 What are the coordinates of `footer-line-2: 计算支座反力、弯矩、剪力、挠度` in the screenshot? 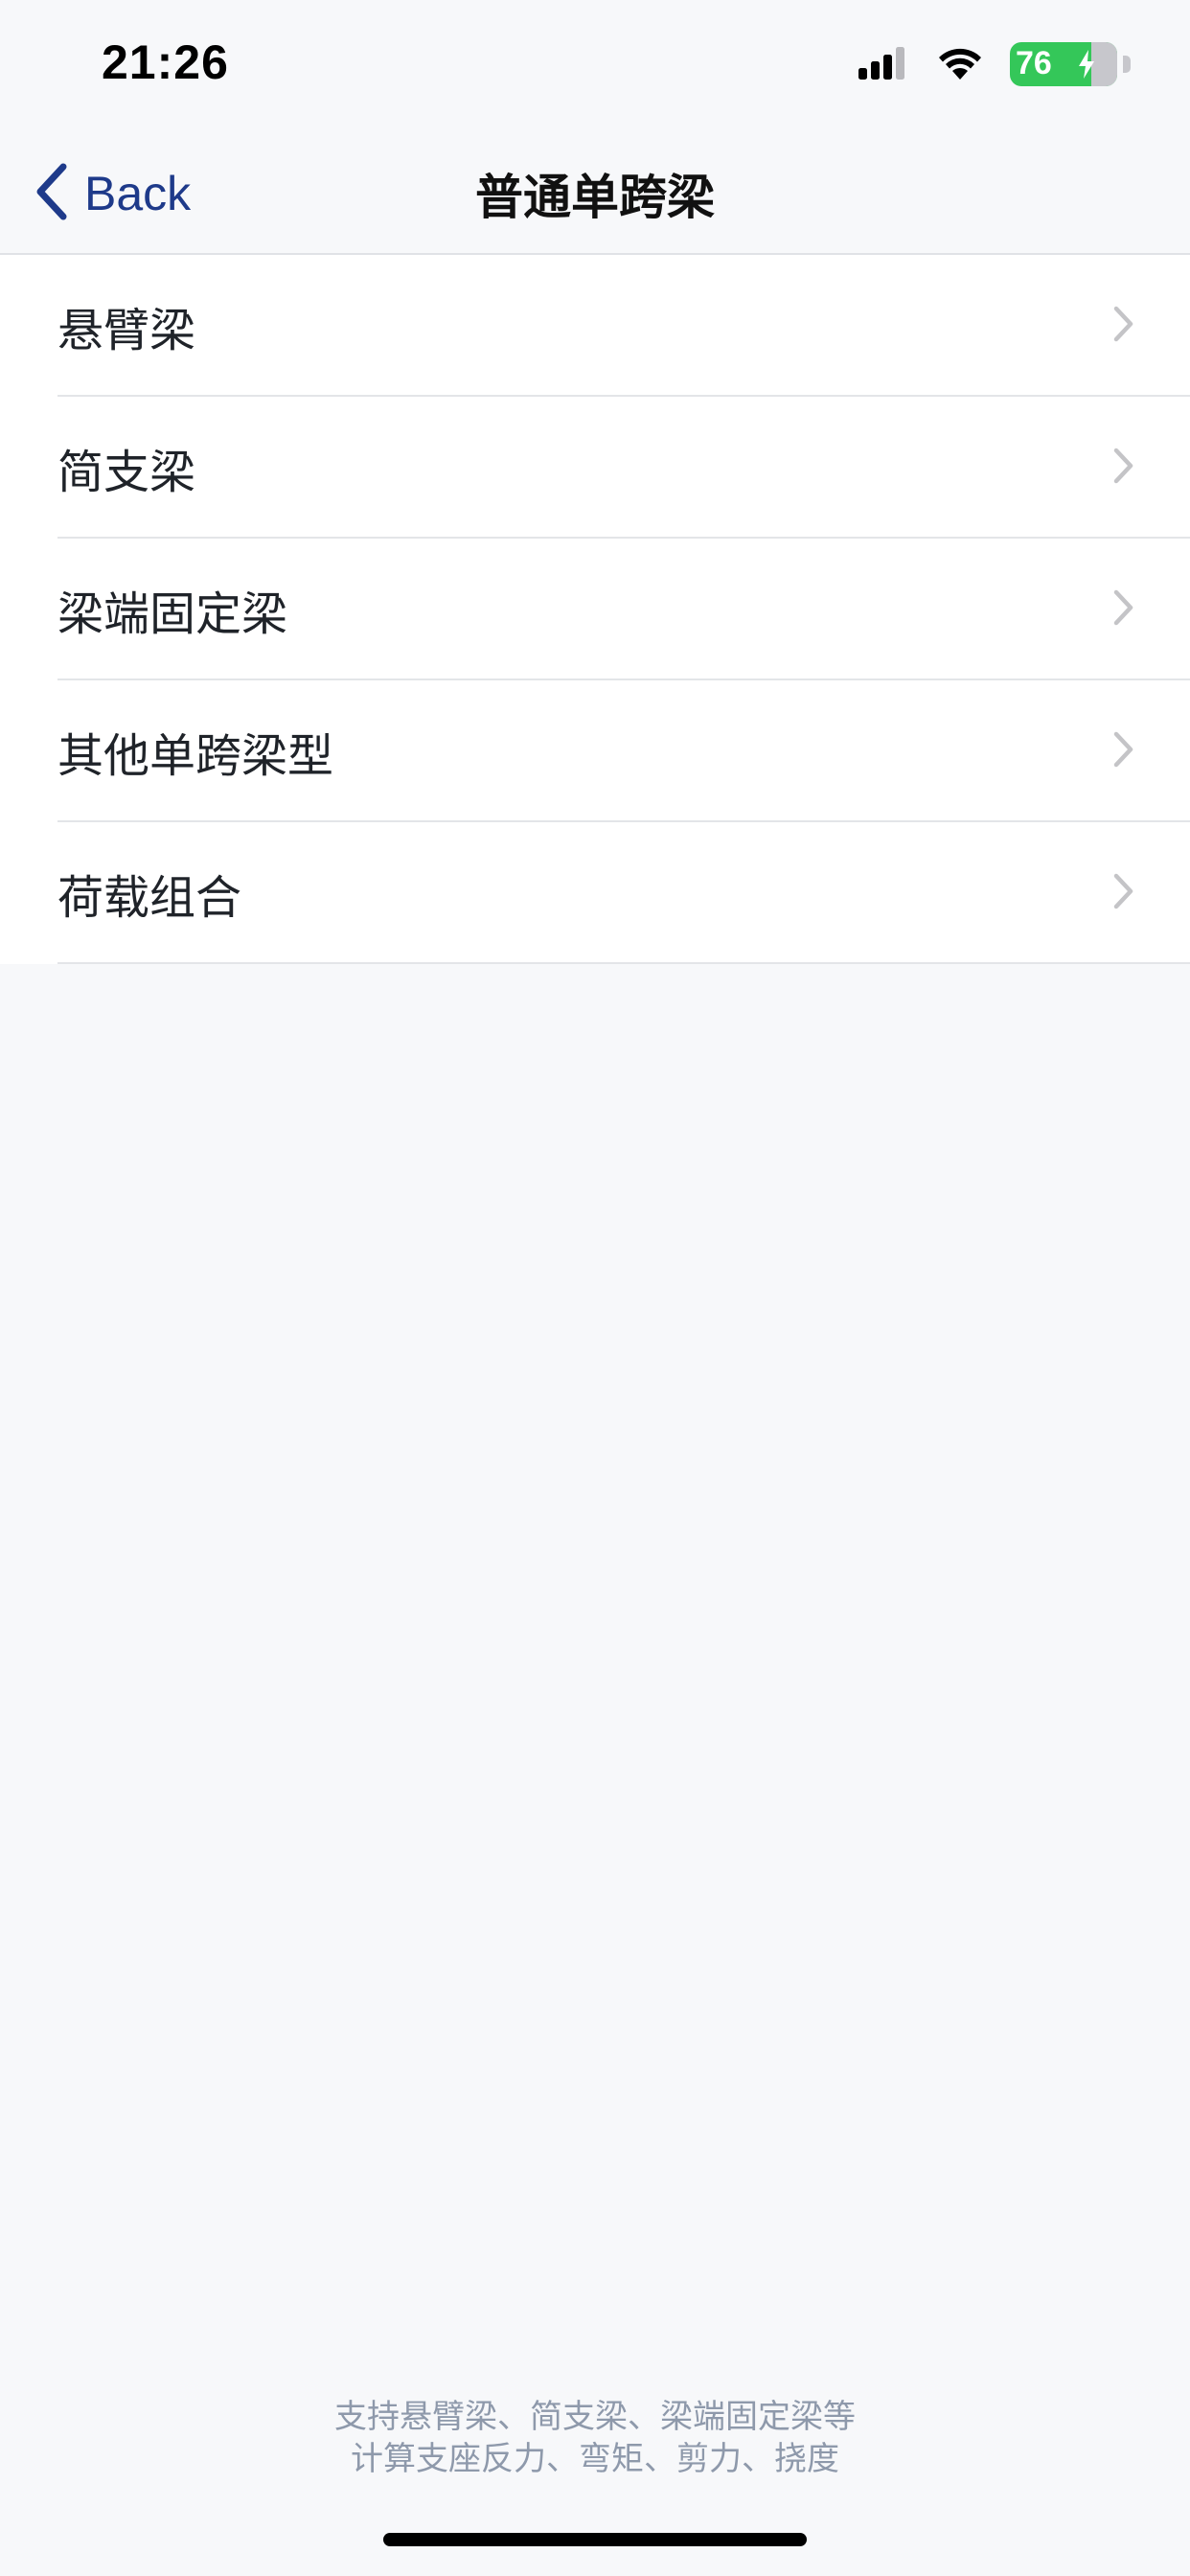 It's located at (595, 2459).